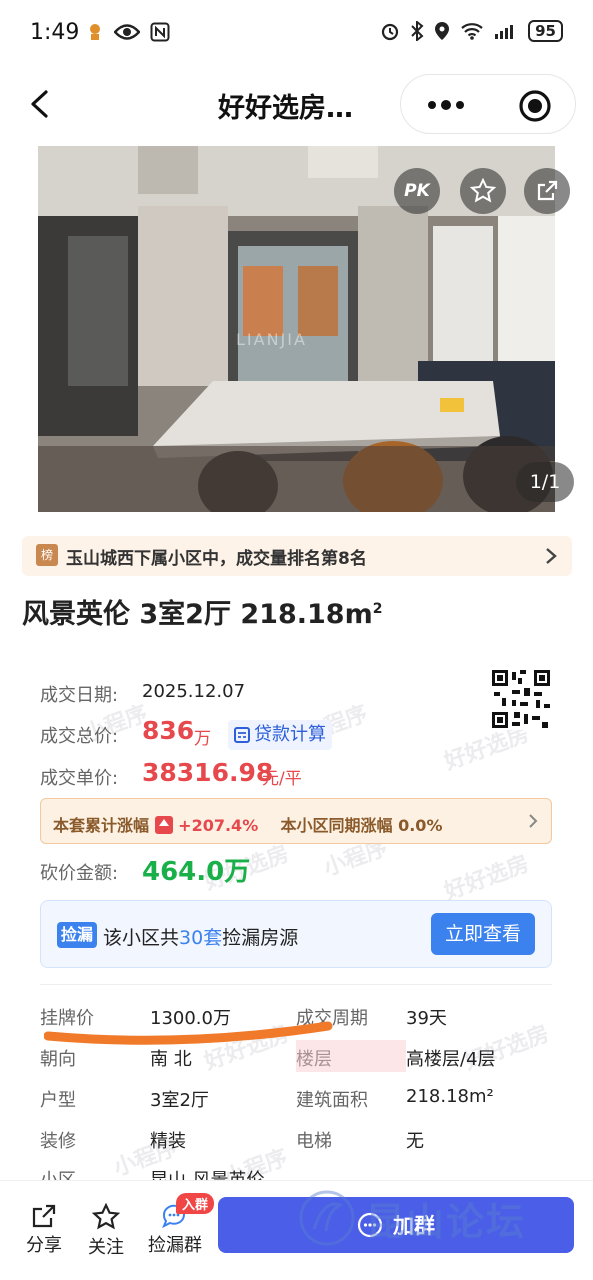  Describe the element at coordinates (168, 1141) in the screenshot. I see `detail-value-decoration: 精装` at that location.